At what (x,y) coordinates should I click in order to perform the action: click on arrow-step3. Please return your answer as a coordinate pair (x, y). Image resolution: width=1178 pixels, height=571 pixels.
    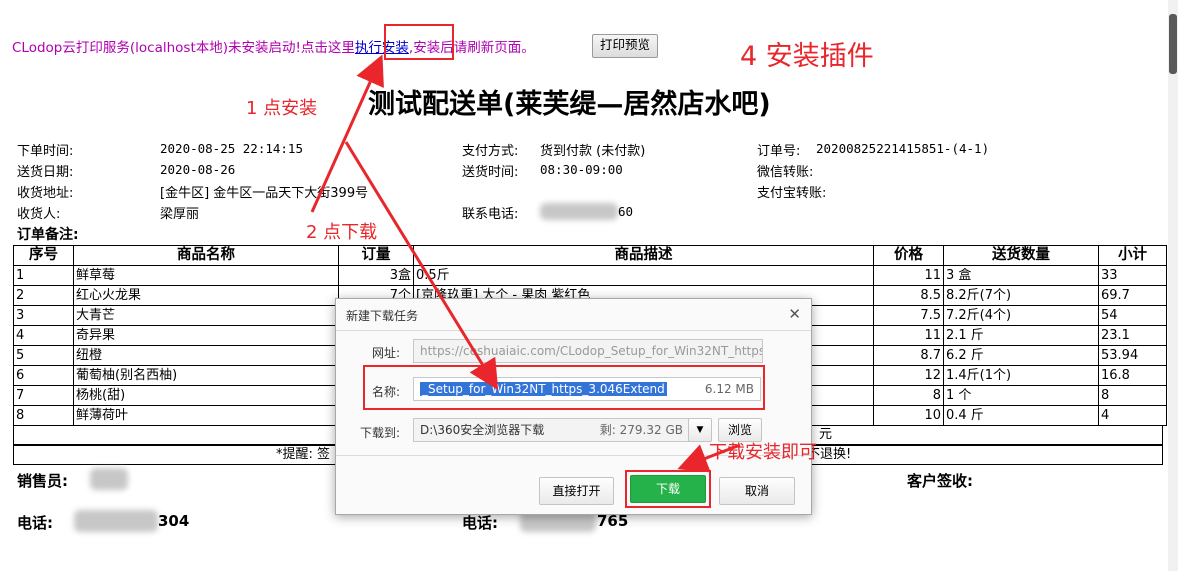
    Looking at the image, I should click on (709, 458).